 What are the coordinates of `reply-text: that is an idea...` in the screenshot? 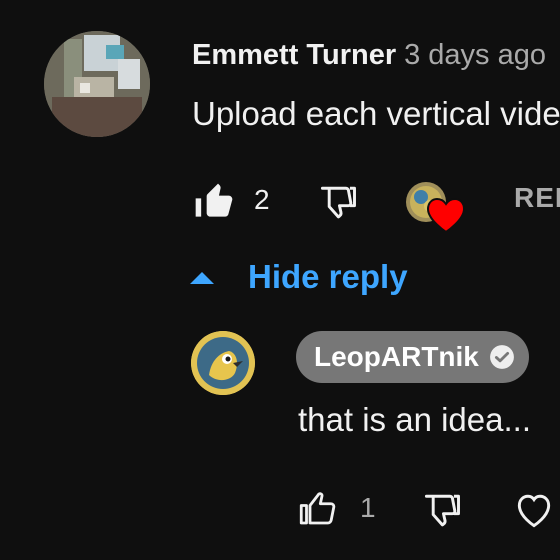 It's located at (414, 419).